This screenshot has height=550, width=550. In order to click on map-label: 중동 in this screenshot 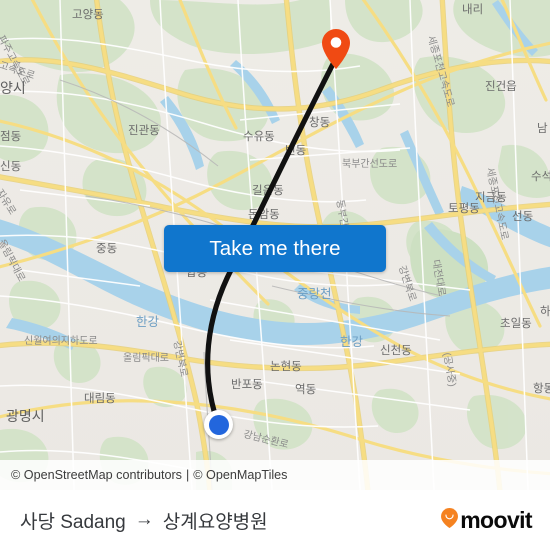, I will do `click(107, 249)`.